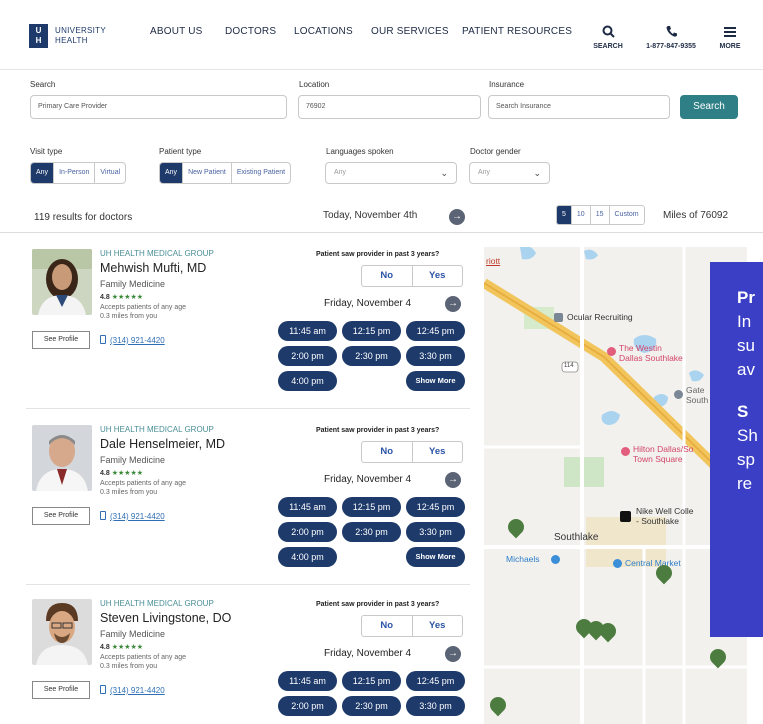  Describe the element at coordinates (640, 348) in the screenshot. I see `westin-line-1: The Westin` at that location.